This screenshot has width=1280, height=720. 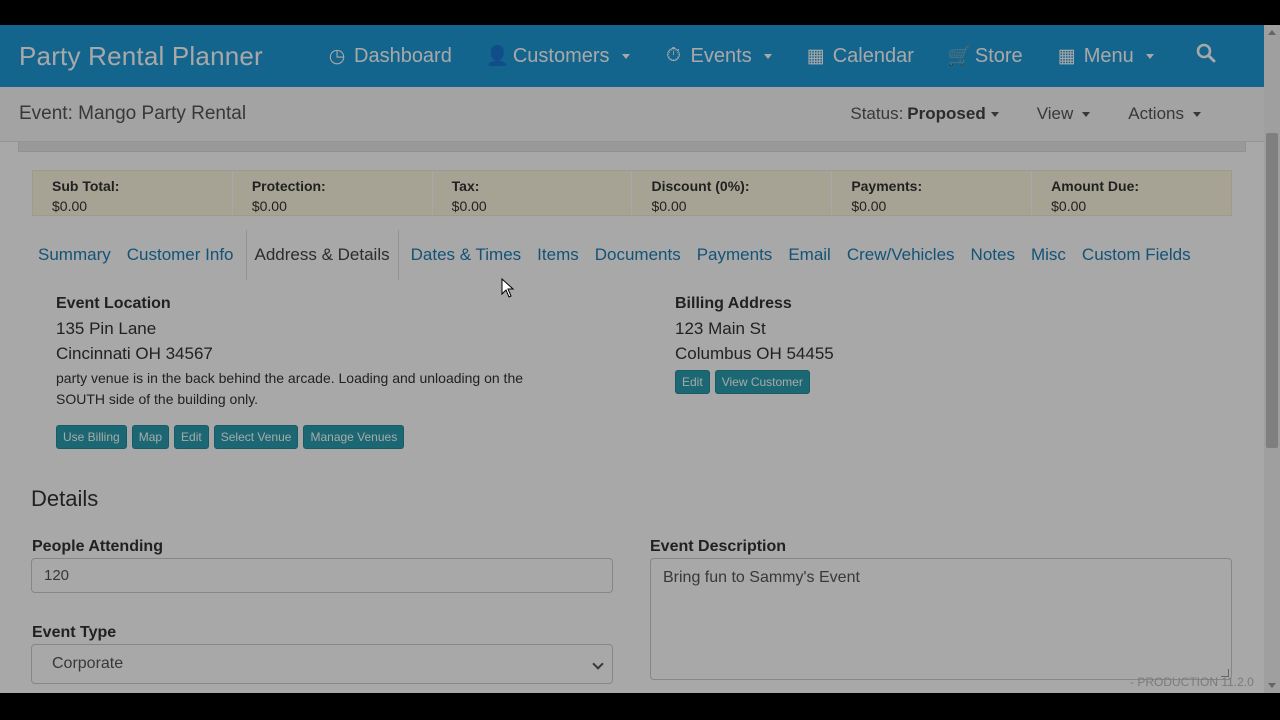 What do you see at coordinates (288, 186) in the screenshot?
I see `total-label: Protection:` at bounding box center [288, 186].